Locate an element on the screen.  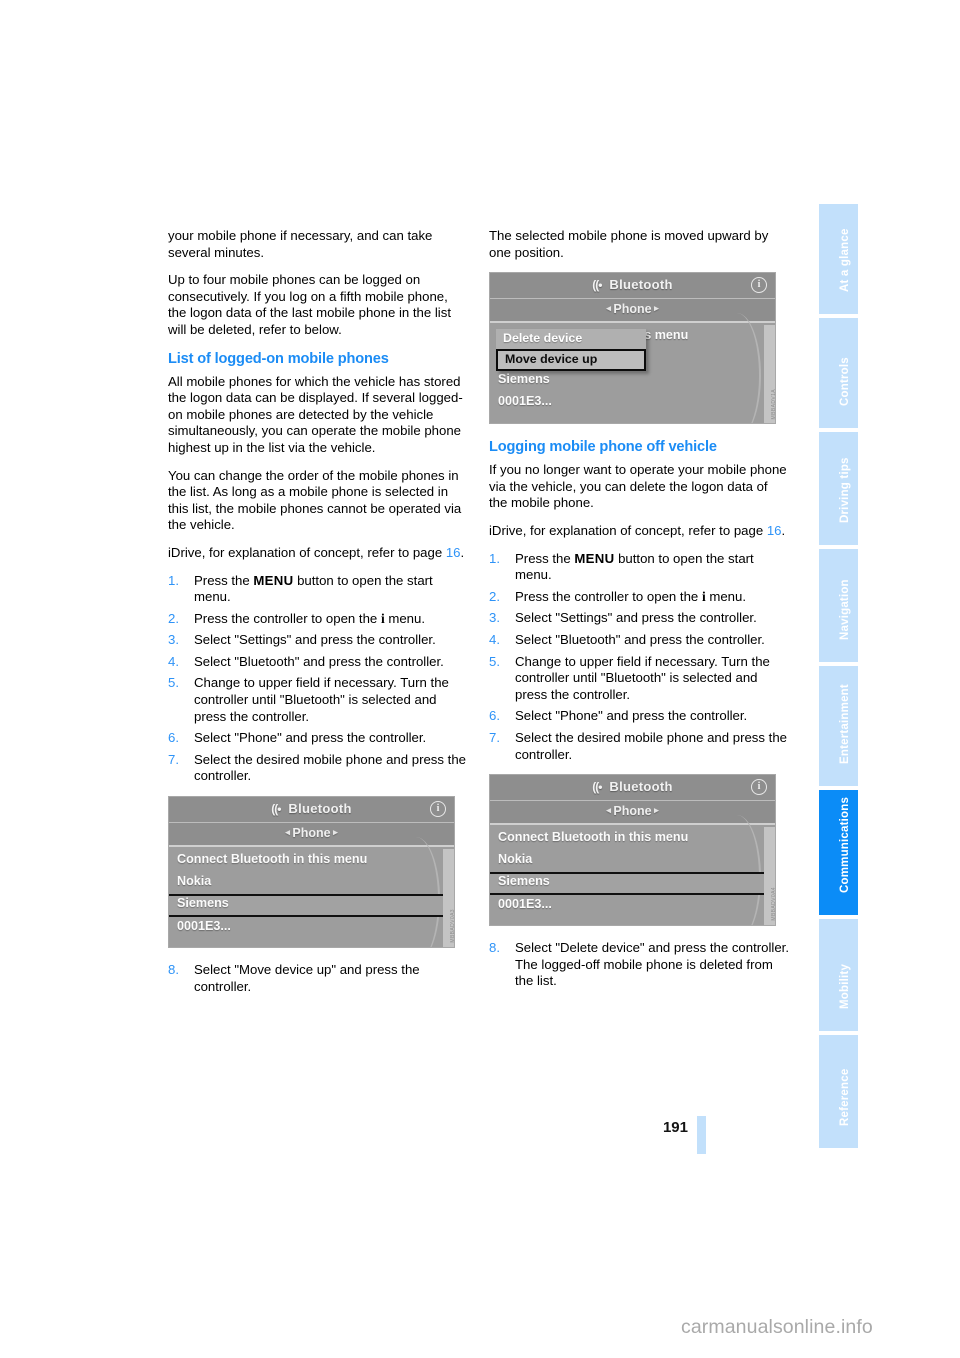
sidebar-tab-label: Entertainment is located at coordinates (845, 724).